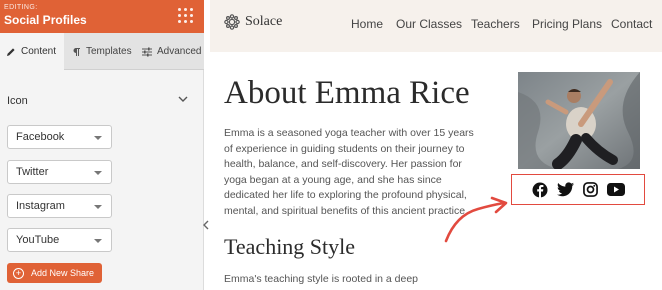  What do you see at coordinates (540, 190) in the screenshot?
I see `facebook-icon` at bounding box center [540, 190].